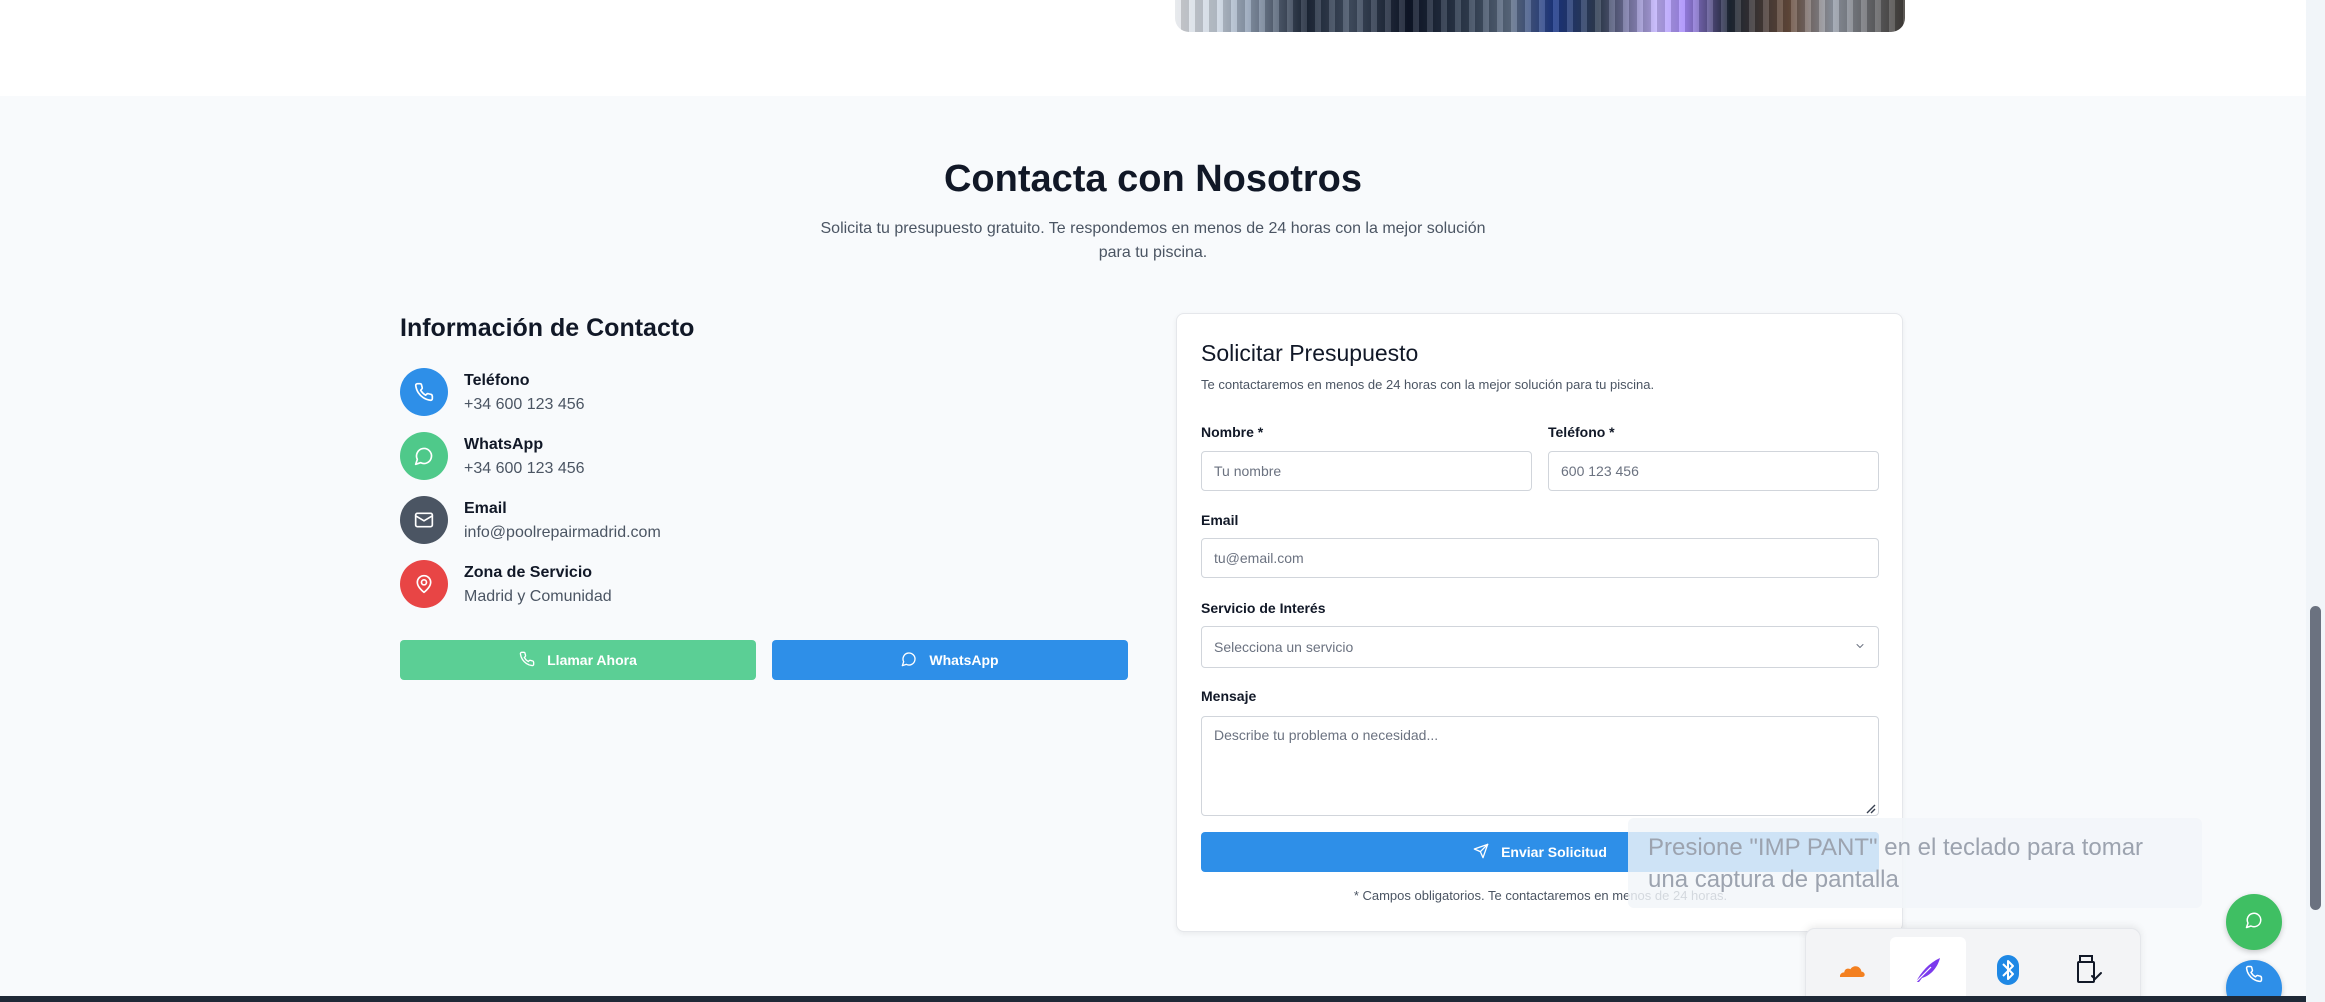 Image resolution: width=2325 pixels, height=1002 pixels. I want to click on email-label: Email, so click(1220, 520).